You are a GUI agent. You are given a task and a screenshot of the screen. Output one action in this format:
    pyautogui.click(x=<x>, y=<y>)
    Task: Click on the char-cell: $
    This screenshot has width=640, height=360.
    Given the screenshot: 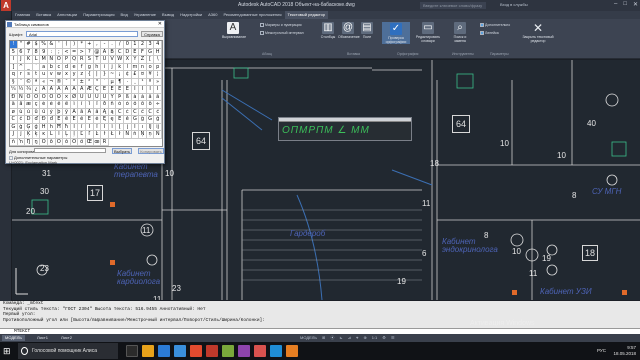 What is the action you would take?
    pyautogui.click(x=36, y=45)
    